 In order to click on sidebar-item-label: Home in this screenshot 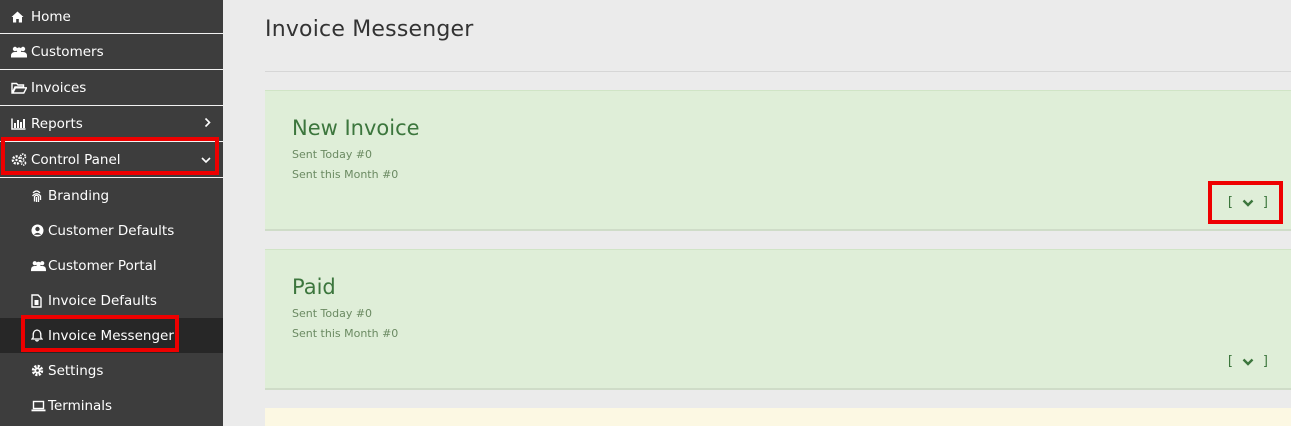, I will do `click(51, 16)`.